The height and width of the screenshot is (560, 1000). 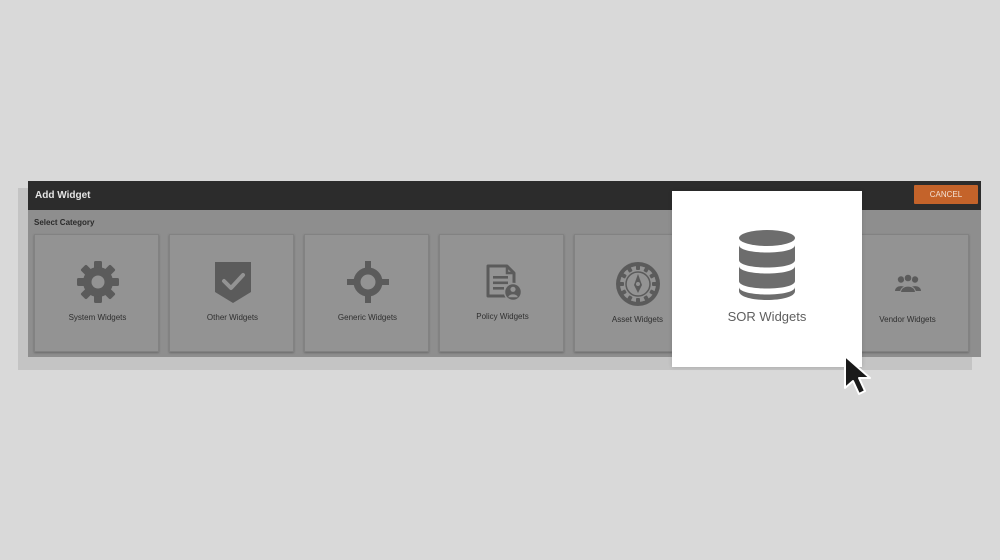 I want to click on users-icon, so click(x=907, y=283).